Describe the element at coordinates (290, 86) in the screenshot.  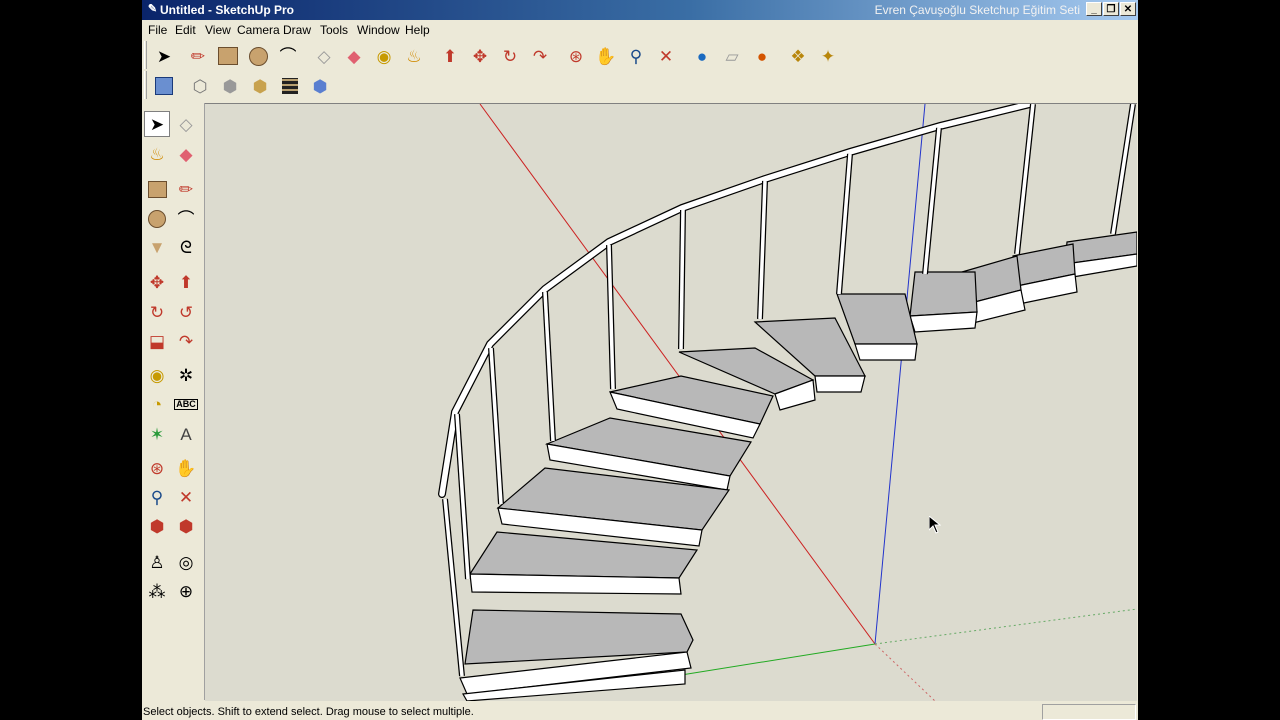
I see `textured-icon` at that location.